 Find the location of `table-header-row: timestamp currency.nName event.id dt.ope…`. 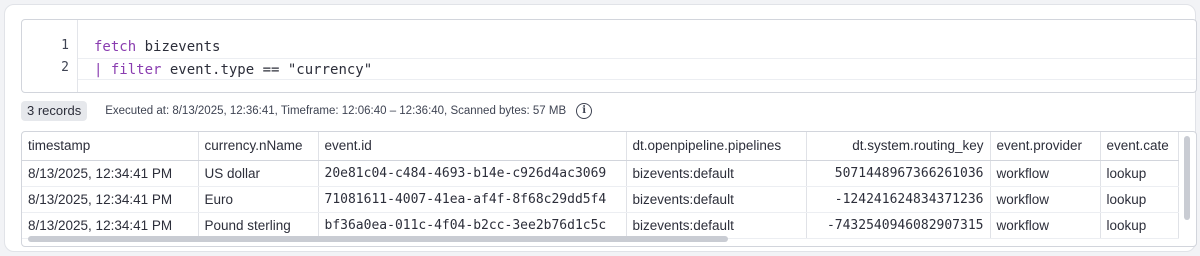

table-header-row: timestamp currency.nName event.id dt.ope… is located at coordinates (600, 146).